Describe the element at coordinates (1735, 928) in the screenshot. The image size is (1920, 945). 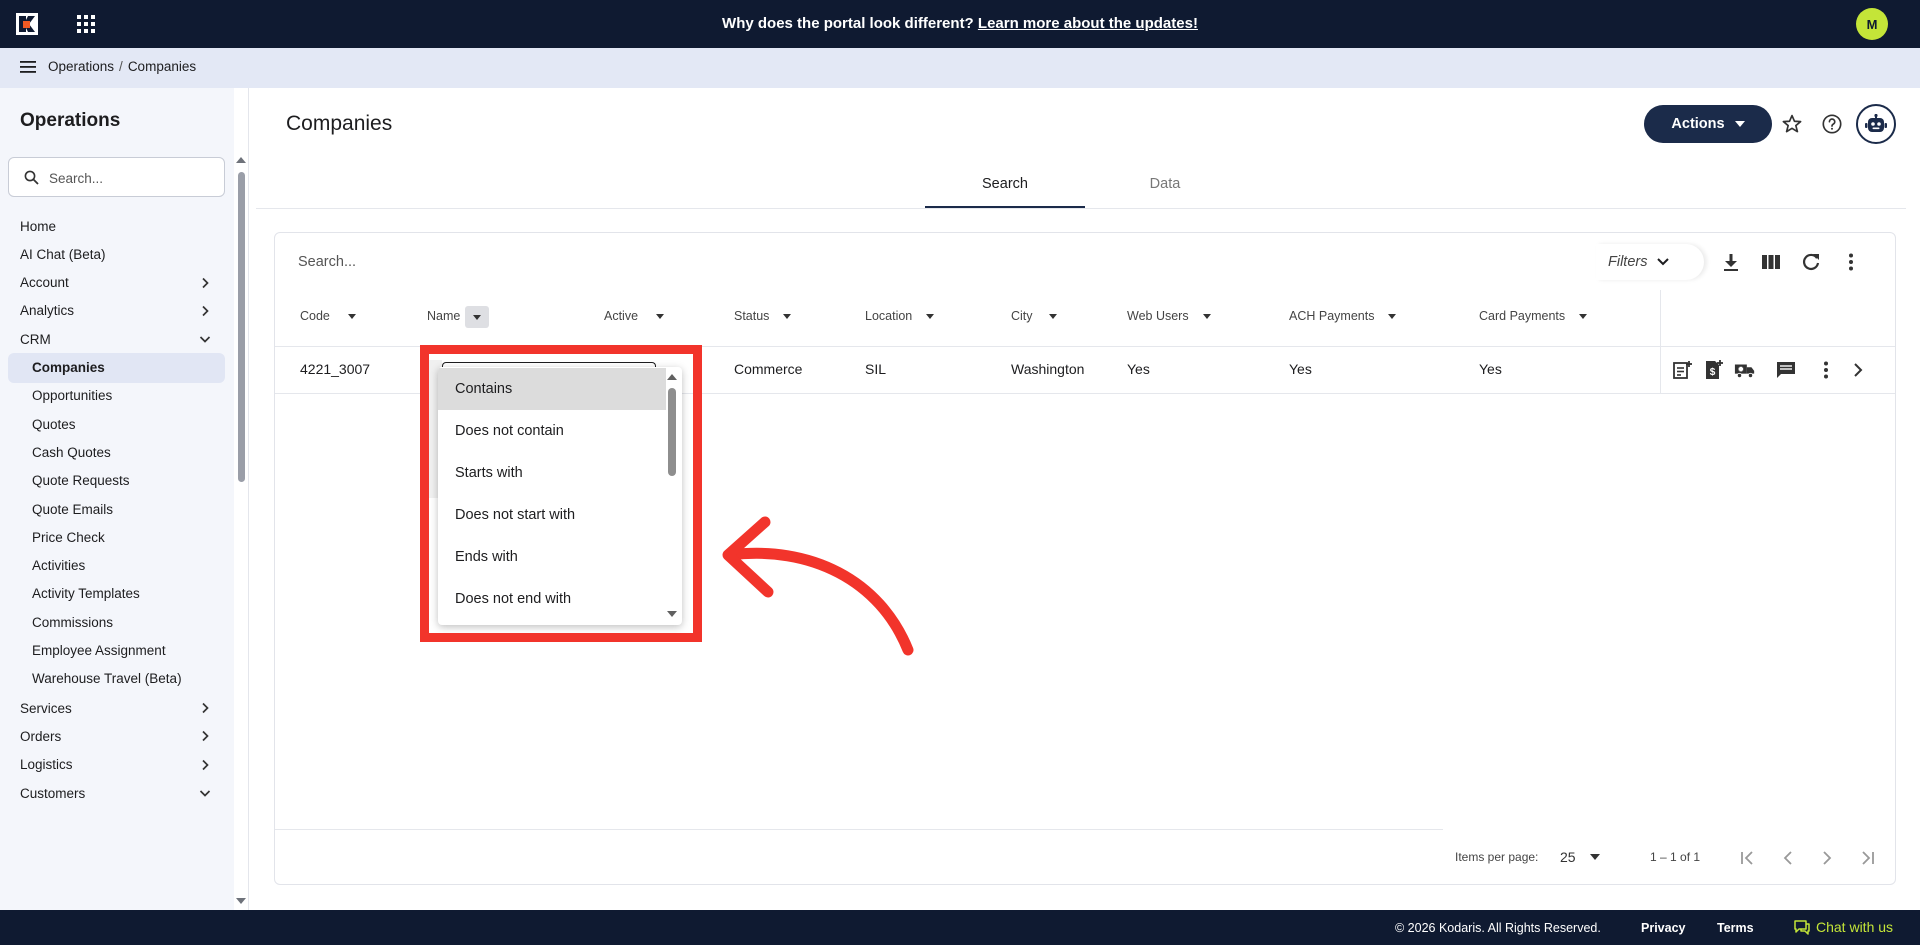
I see `terms-link: Terms` at that location.